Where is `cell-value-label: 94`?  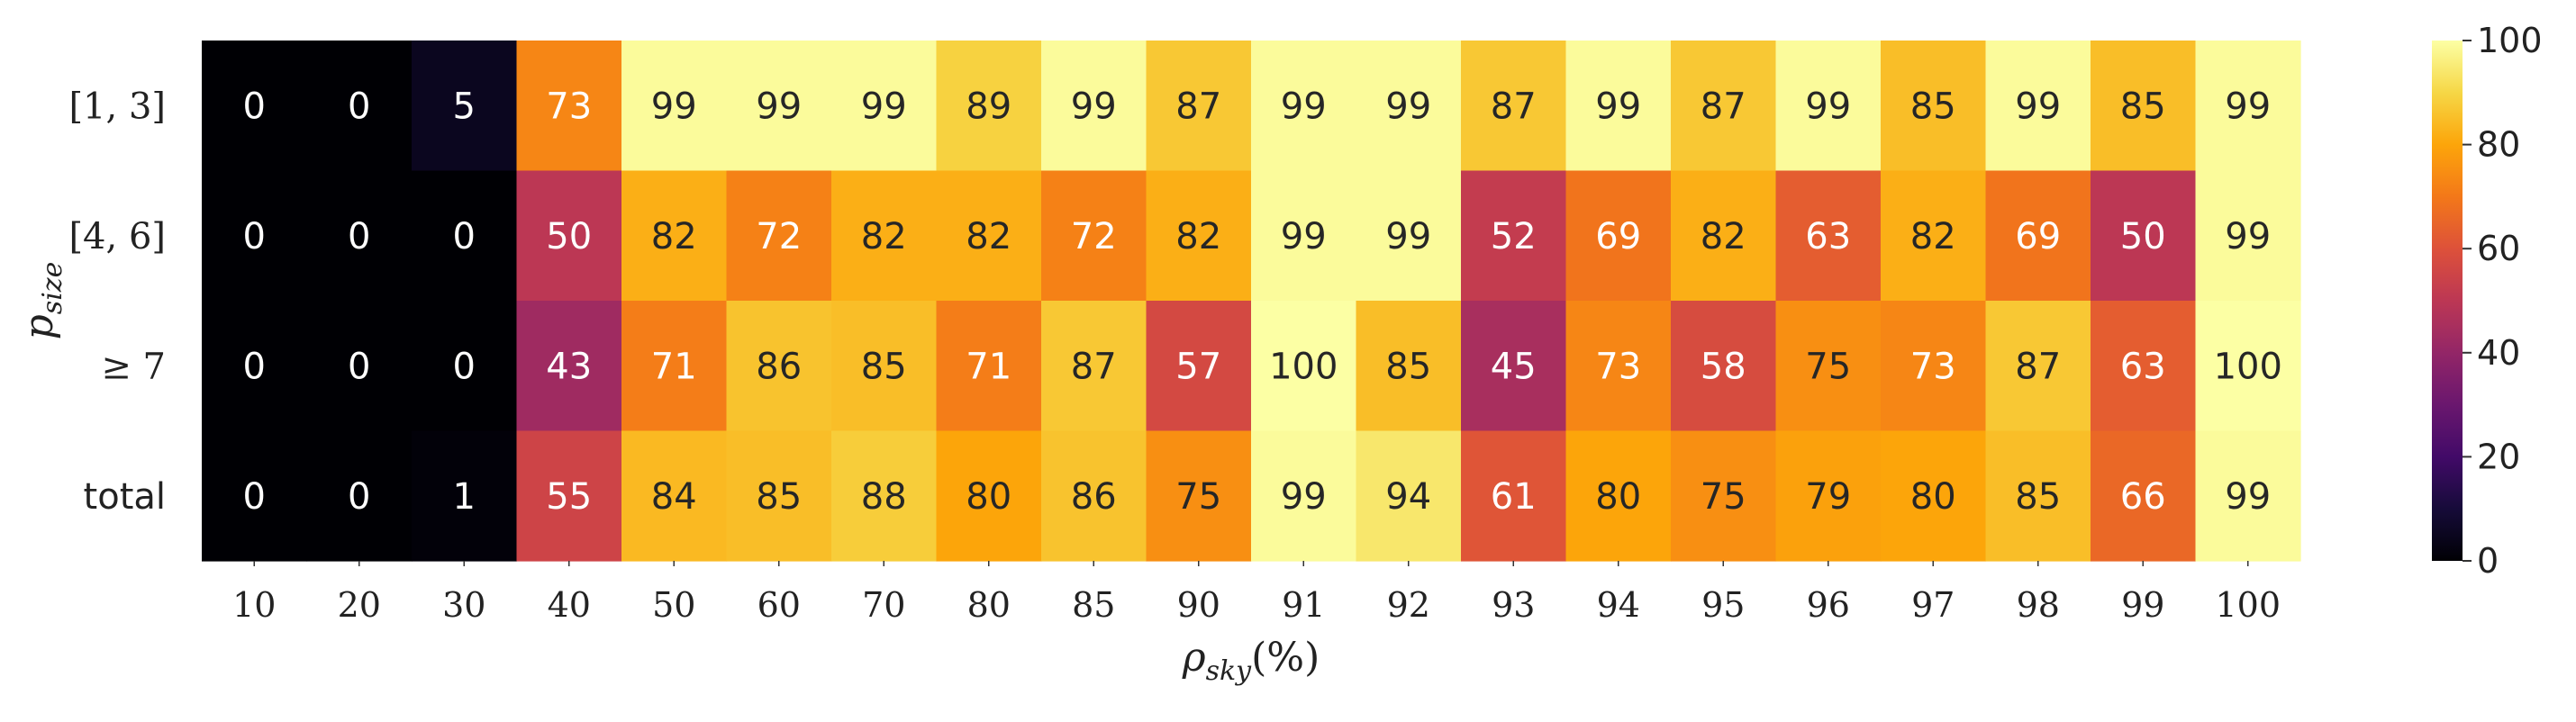 cell-value-label: 94 is located at coordinates (1408, 497).